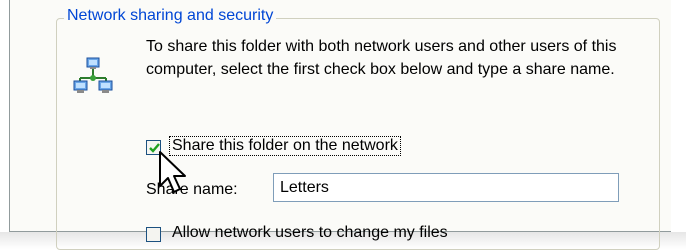  Describe the element at coordinates (285, 146) in the screenshot. I see `share-folder-label: Share this folder on the network` at that location.